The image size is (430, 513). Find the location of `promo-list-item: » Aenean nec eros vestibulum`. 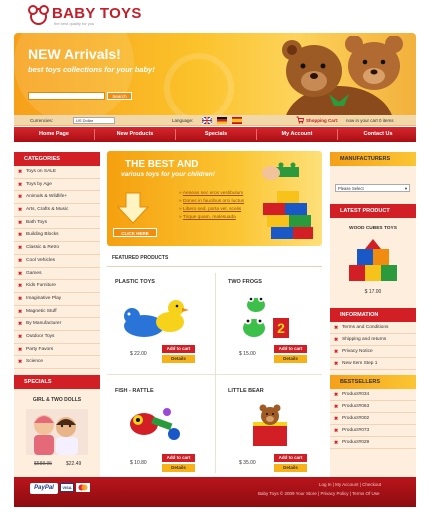

promo-list-item: » Aenean nec eros vestibulum is located at coordinates (211, 193).